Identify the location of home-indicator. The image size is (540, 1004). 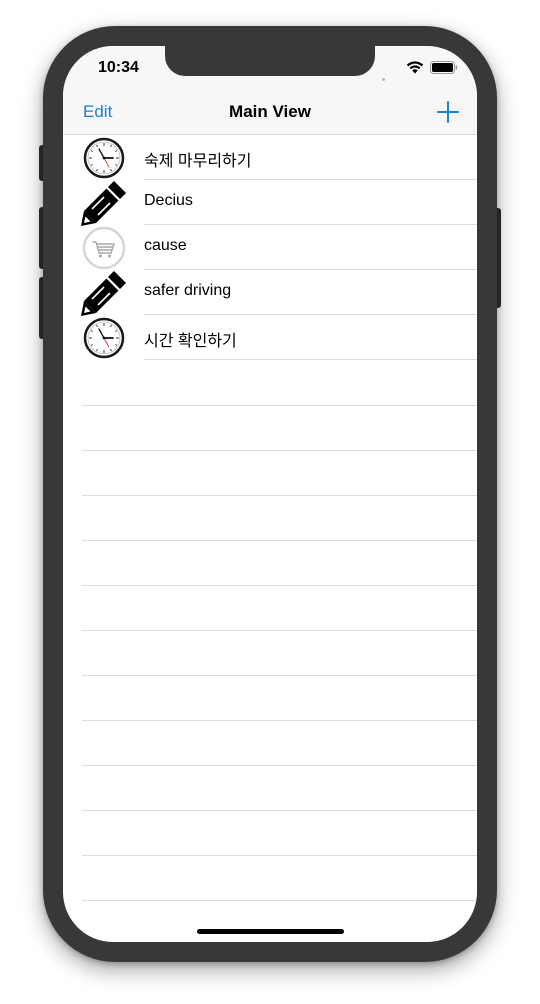
(270, 931).